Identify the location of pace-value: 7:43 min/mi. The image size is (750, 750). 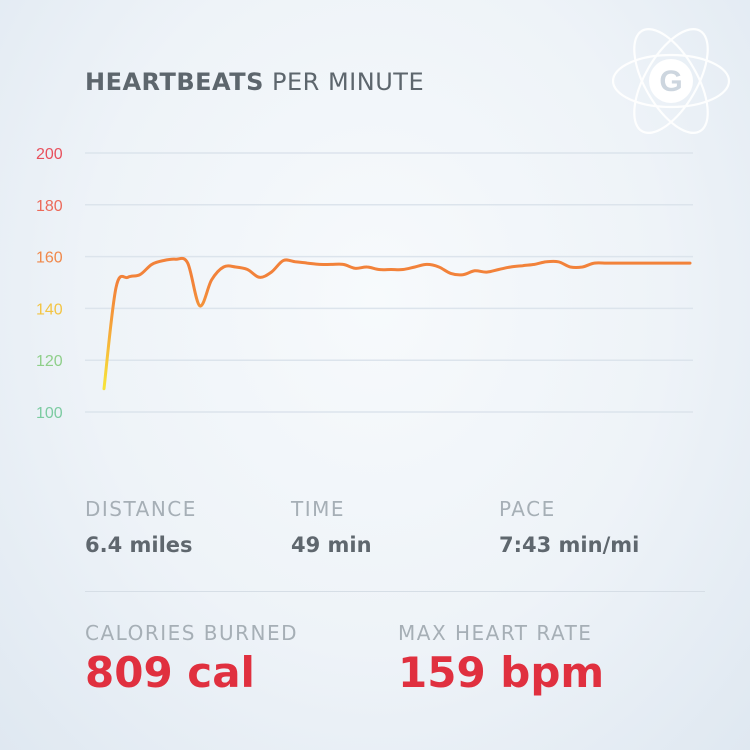
(569, 545).